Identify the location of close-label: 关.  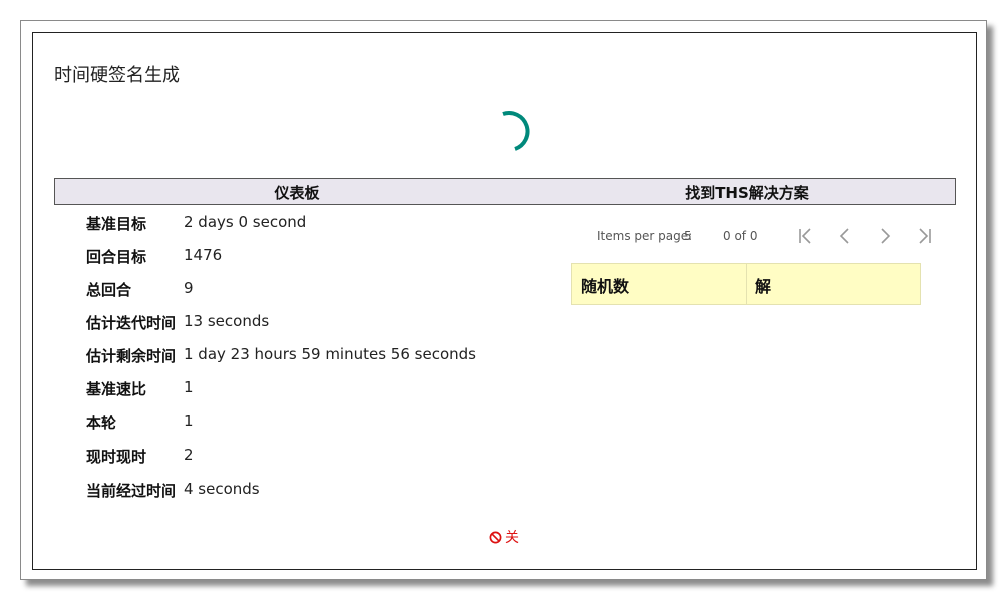
(512, 538).